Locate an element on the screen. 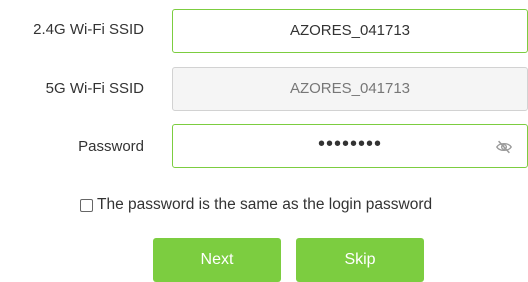 The width and height of the screenshot is (528, 282). next-button: Next is located at coordinates (217, 260).